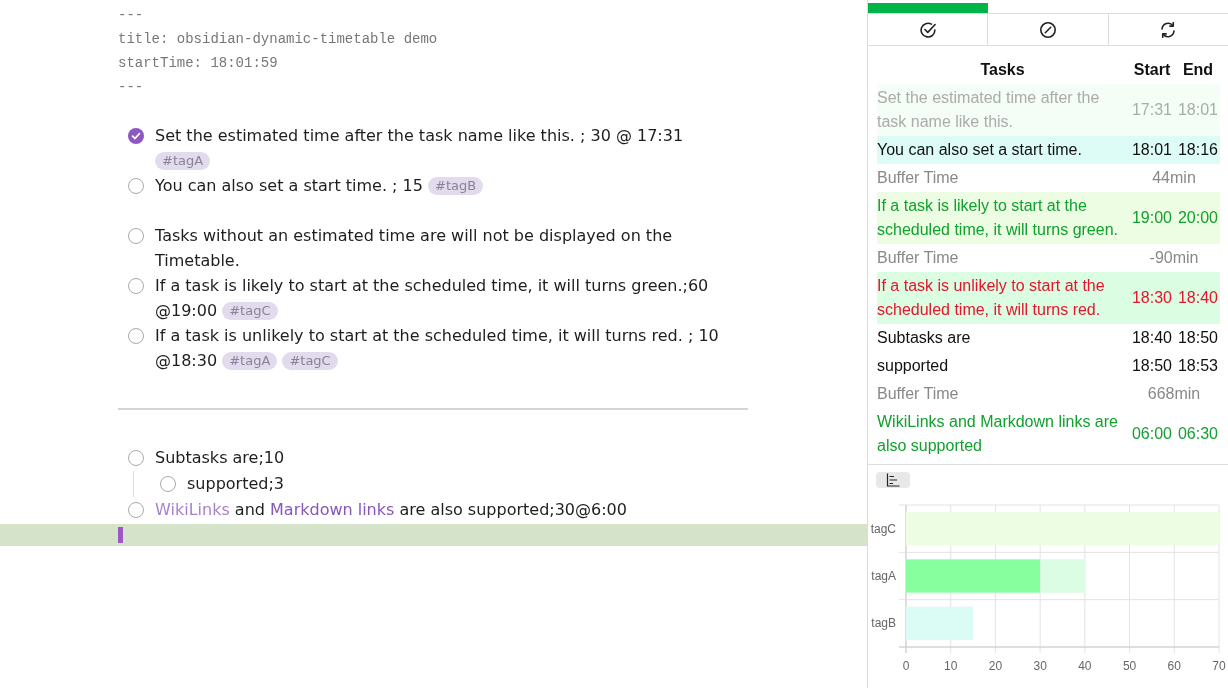 The width and height of the screenshot is (1228, 688). What do you see at coordinates (883, 528) in the screenshot?
I see `category-label: tagC` at bounding box center [883, 528].